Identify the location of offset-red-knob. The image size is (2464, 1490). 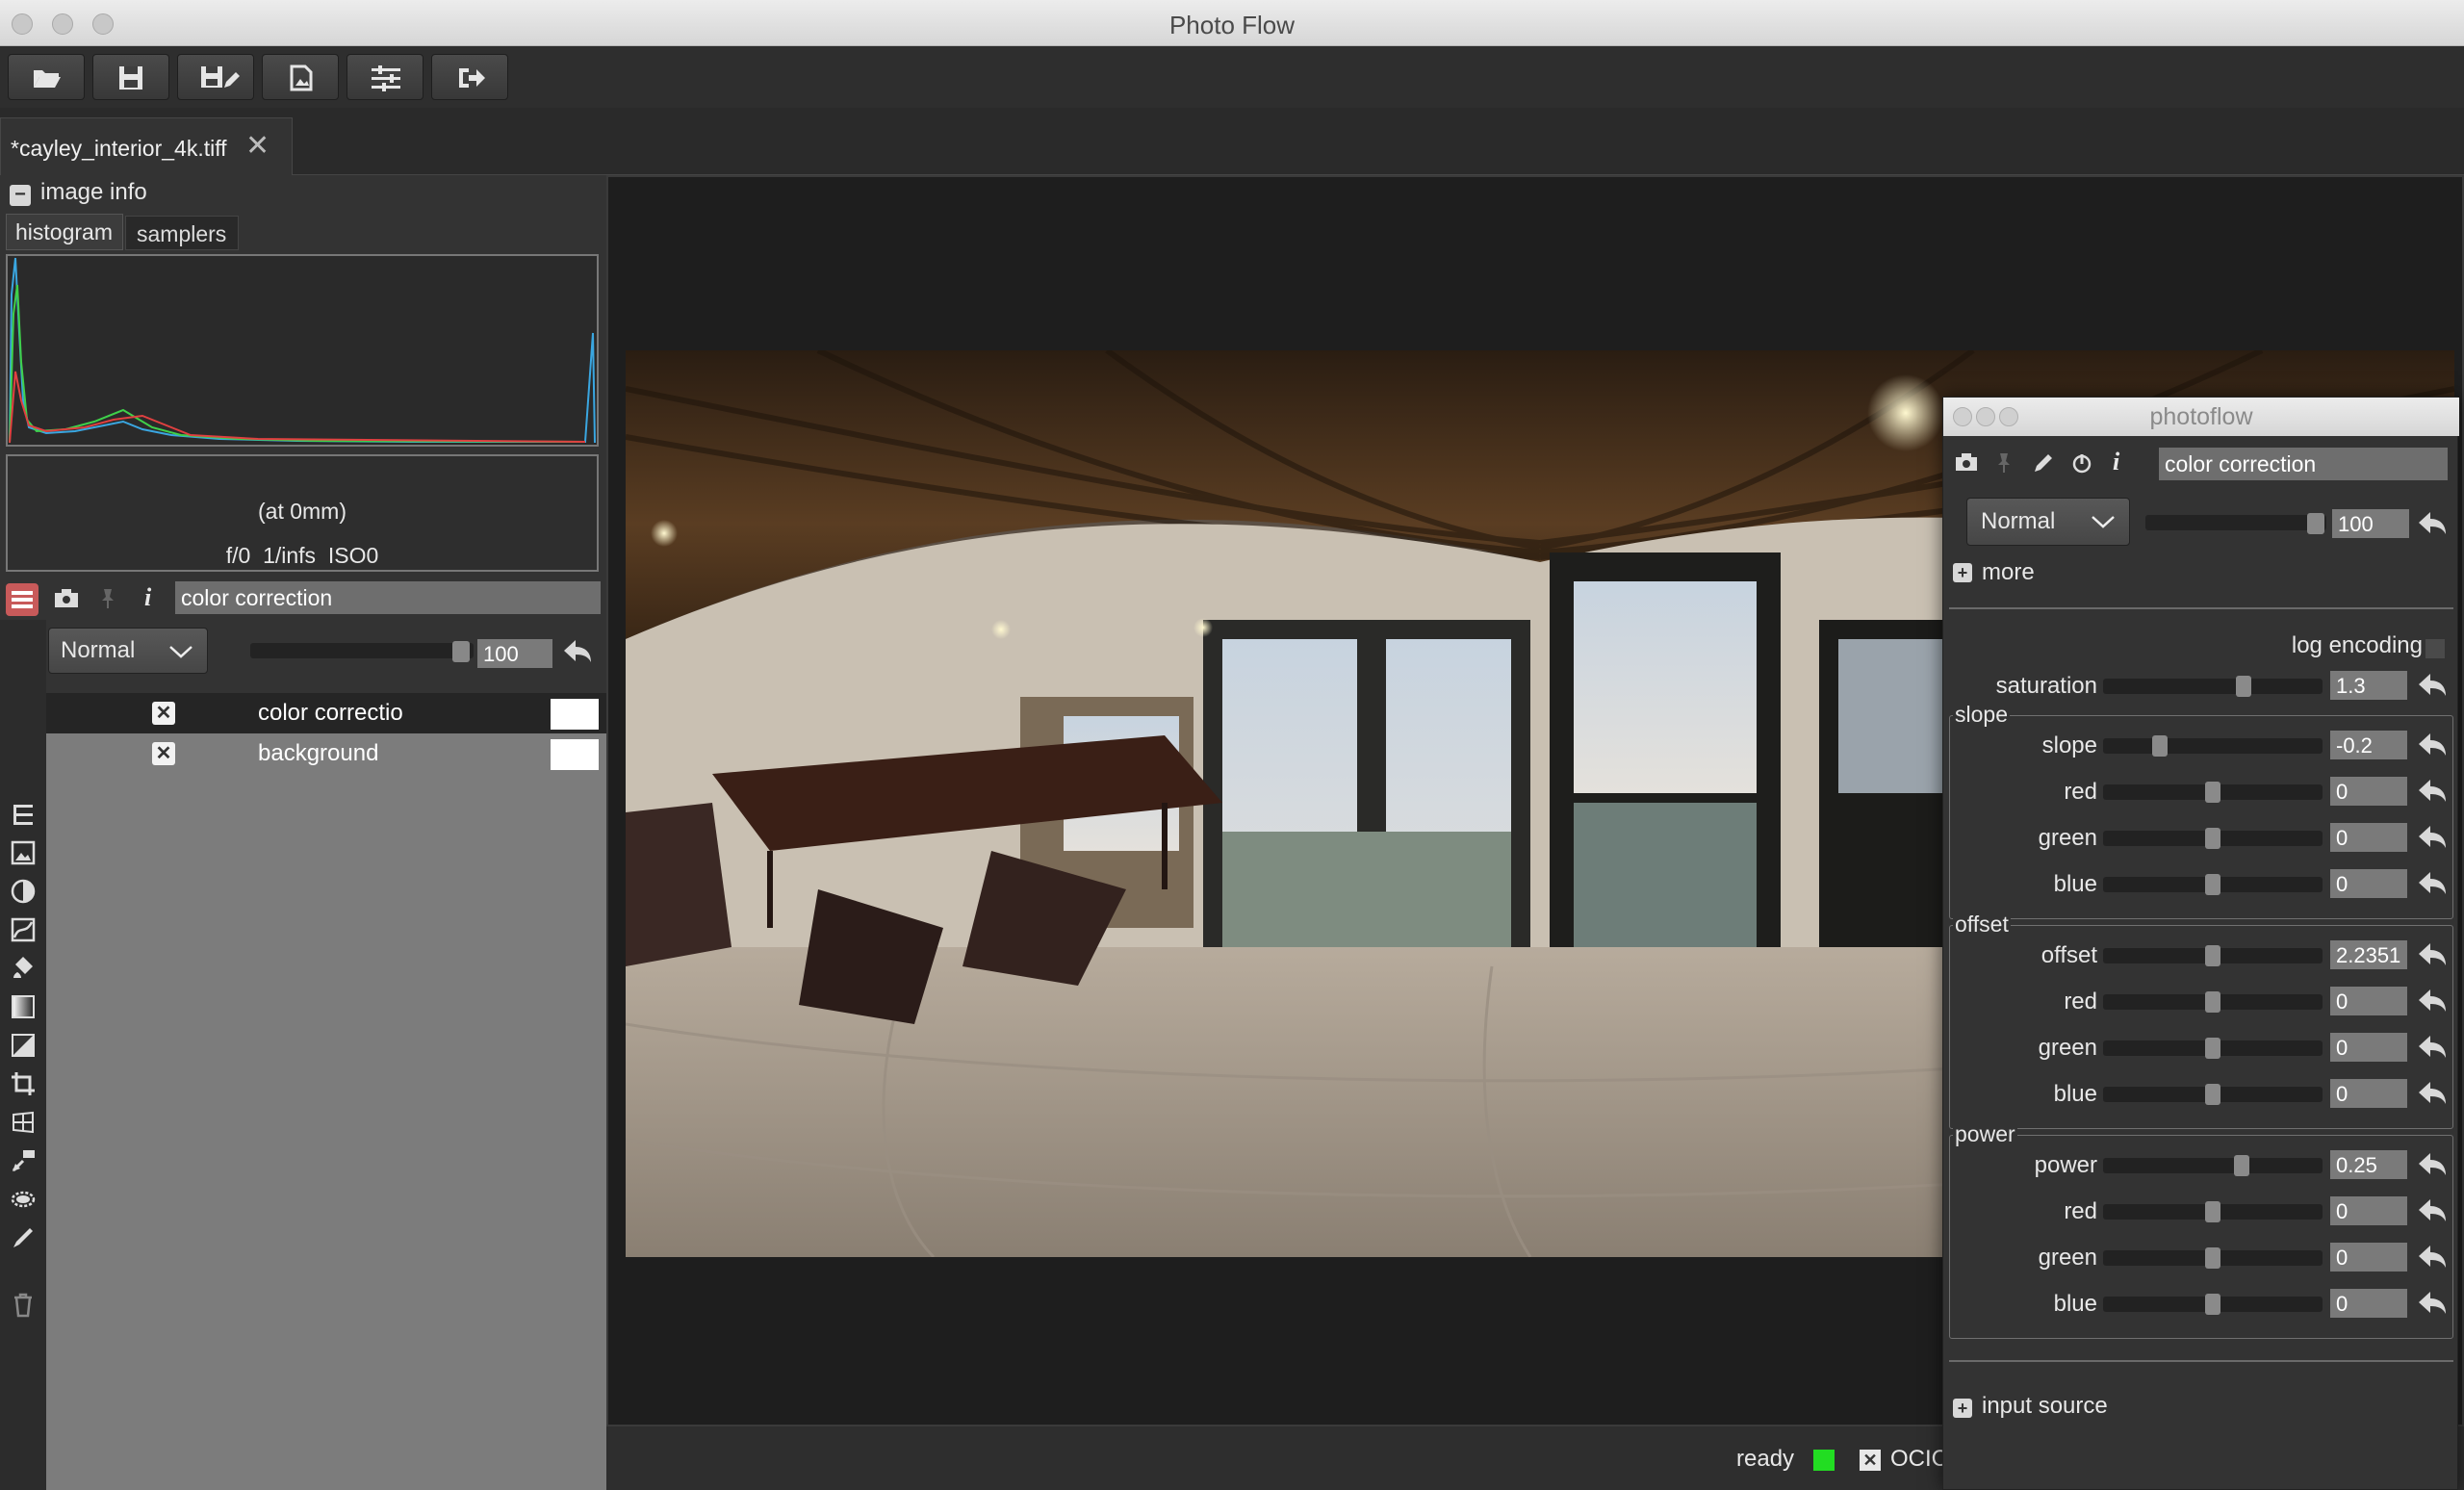
(2212, 1002).